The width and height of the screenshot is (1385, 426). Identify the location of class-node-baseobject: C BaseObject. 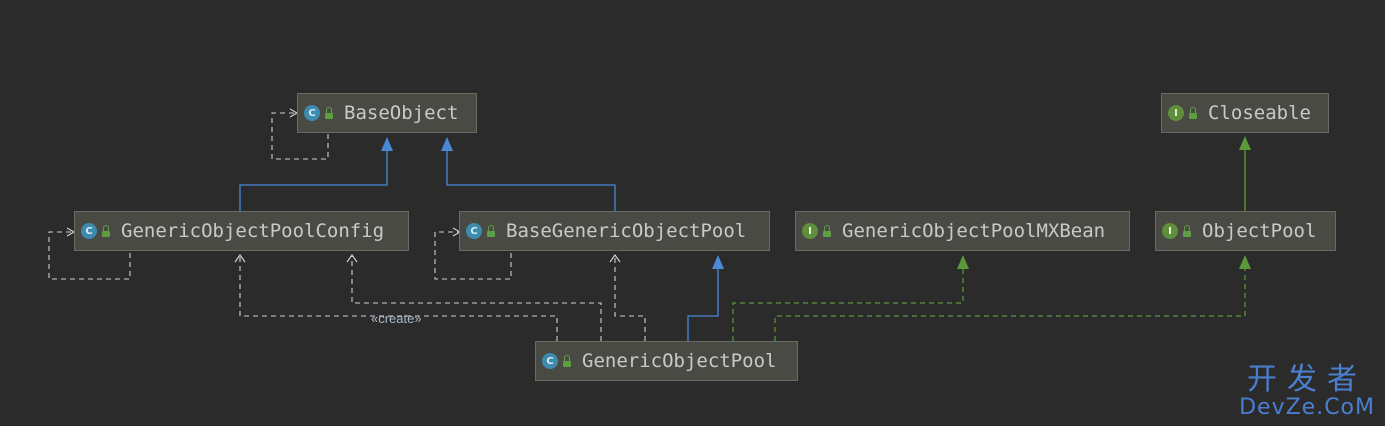
(387, 113).